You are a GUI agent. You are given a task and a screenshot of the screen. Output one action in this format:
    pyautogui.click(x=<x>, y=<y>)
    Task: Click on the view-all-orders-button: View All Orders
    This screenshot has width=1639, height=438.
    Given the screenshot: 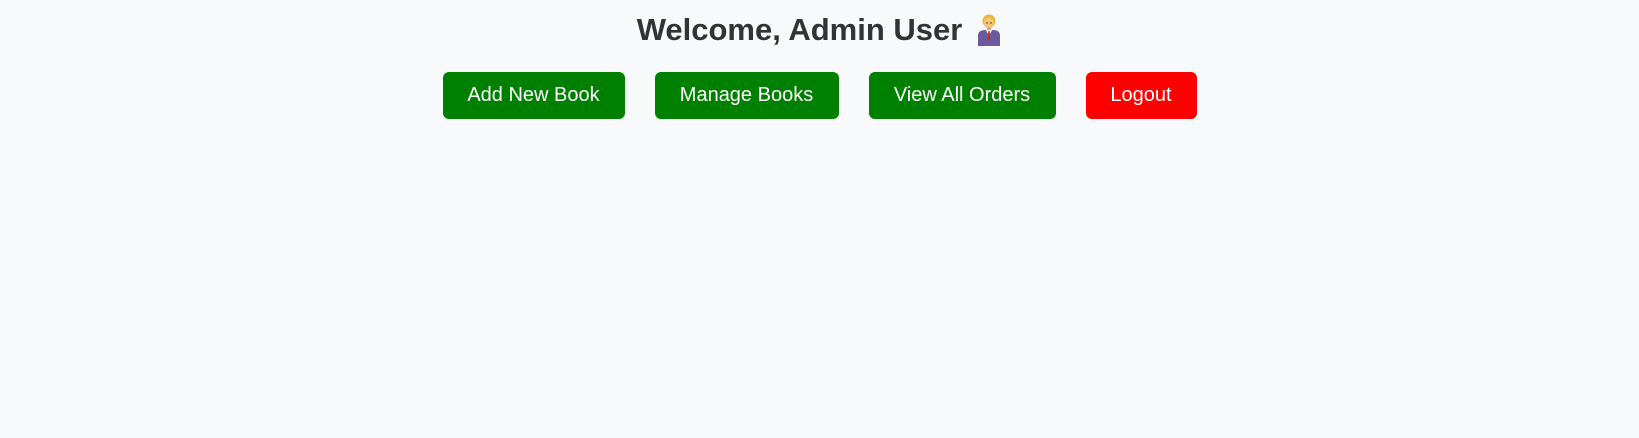 What is the action you would take?
    pyautogui.click(x=962, y=95)
    